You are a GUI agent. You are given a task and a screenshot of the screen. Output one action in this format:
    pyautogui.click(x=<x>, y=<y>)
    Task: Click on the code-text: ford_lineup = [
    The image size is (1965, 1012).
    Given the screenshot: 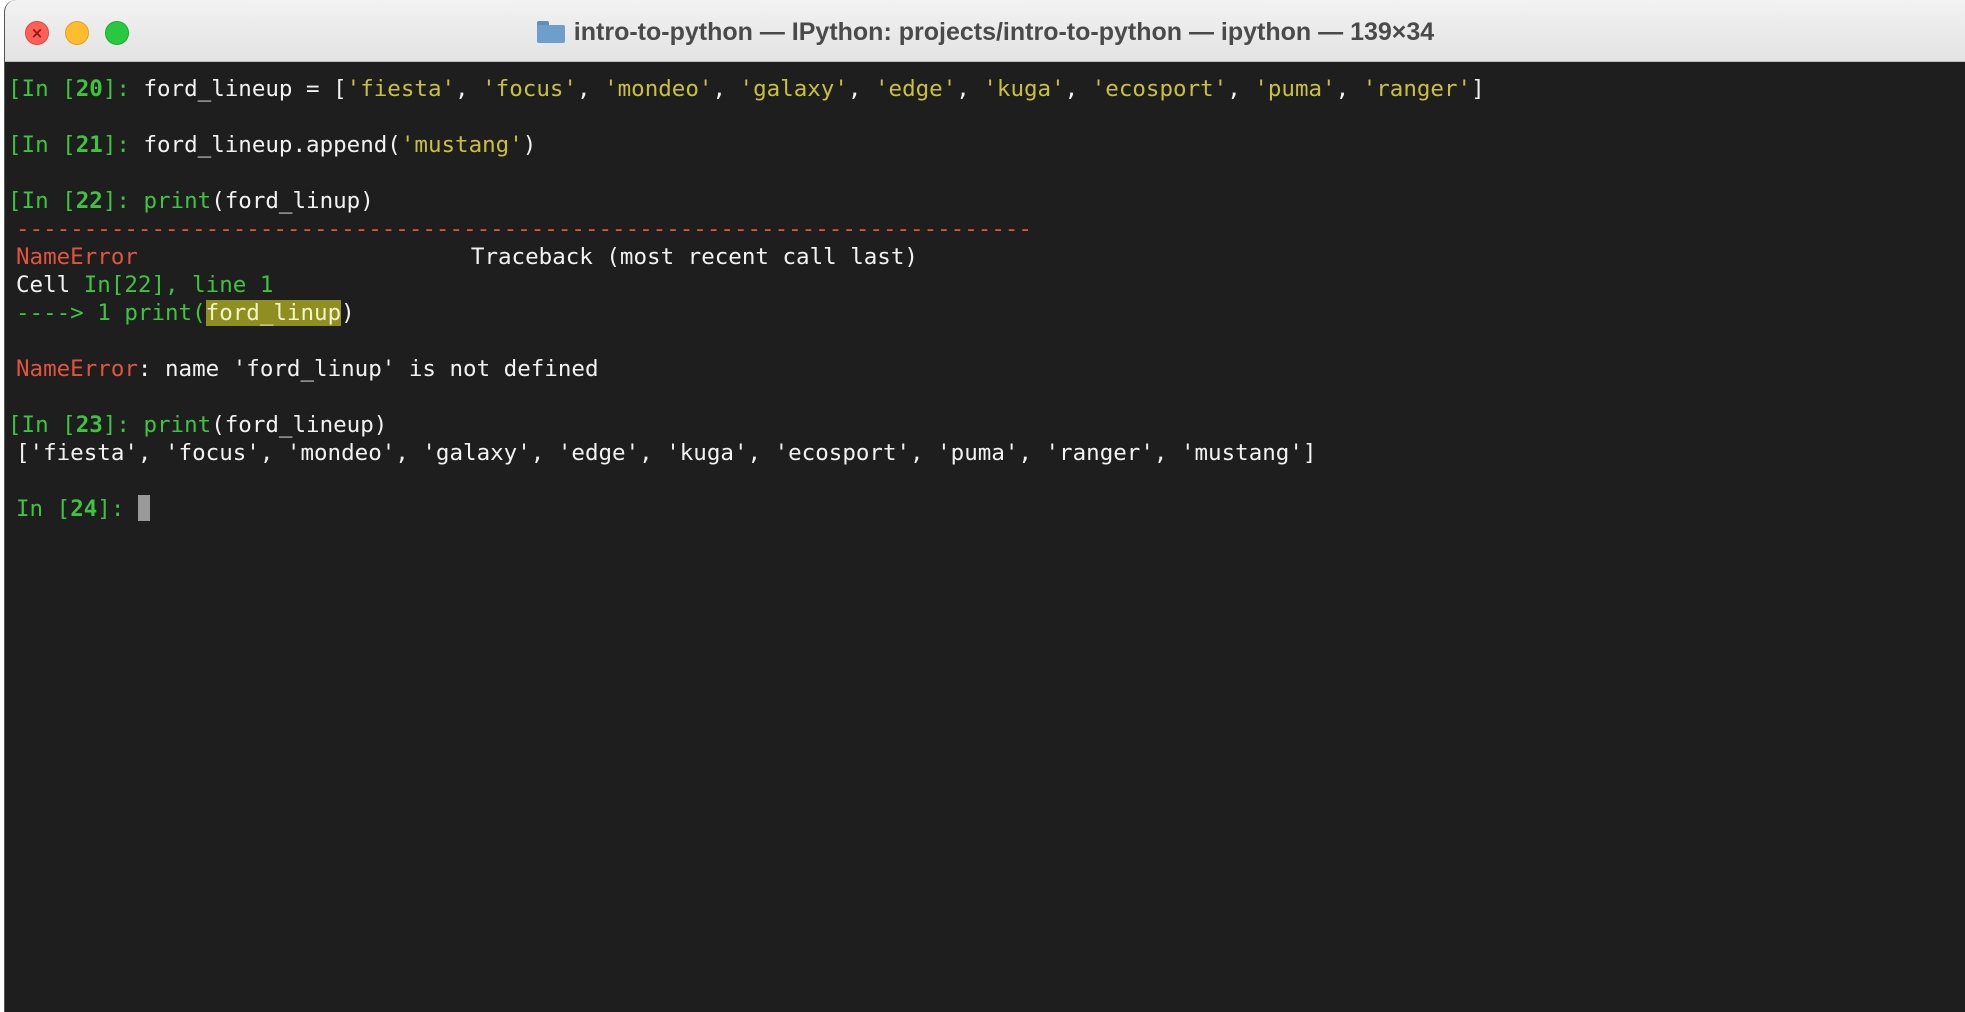 What is the action you would take?
    pyautogui.click(x=245, y=89)
    